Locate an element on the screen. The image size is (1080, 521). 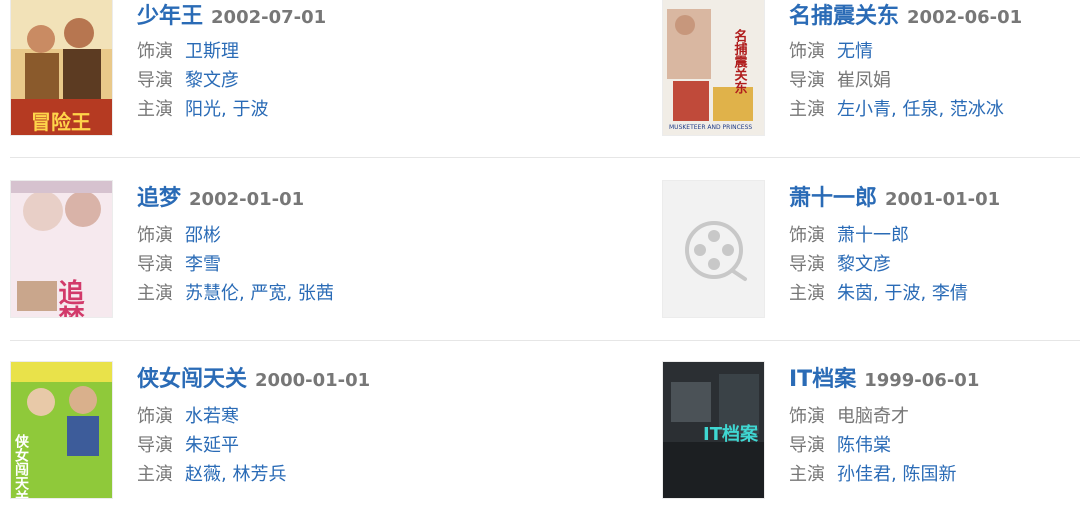
cast-line: 主演 赵薇, 林芳兵 is located at coordinates (212, 474).